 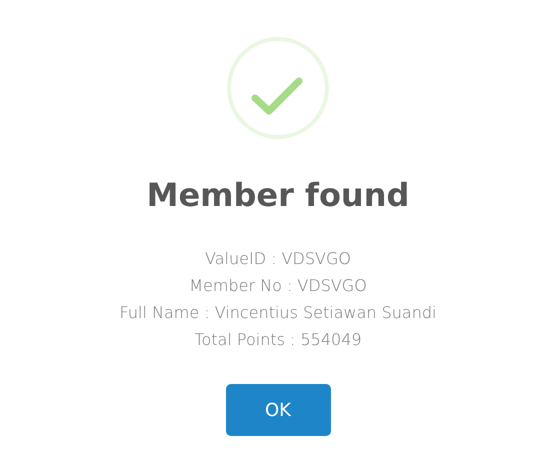 What do you see at coordinates (278, 340) in the screenshot?
I see `info-line: Total Points : 554049` at bounding box center [278, 340].